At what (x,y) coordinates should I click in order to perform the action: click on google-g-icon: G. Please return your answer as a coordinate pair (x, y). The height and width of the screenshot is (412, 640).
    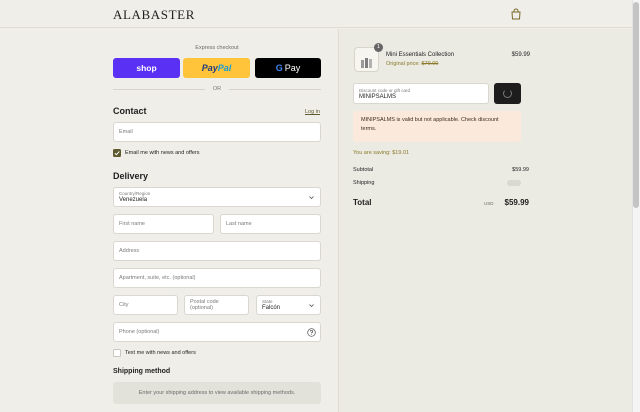
    Looking at the image, I should click on (279, 68).